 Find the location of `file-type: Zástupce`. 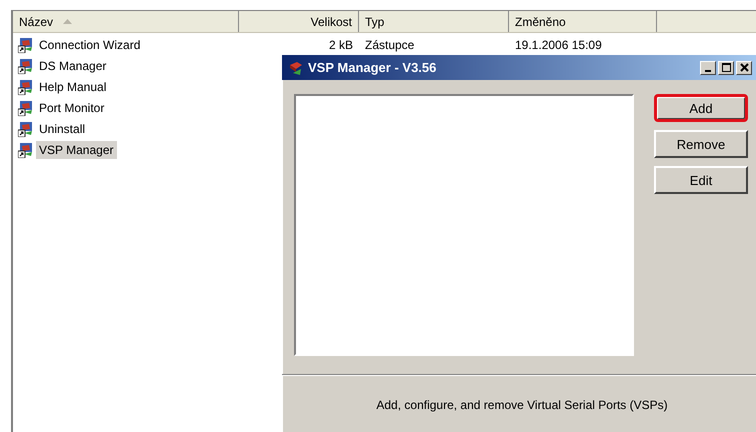

file-type: Zástupce is located at coordinates (389, 45).